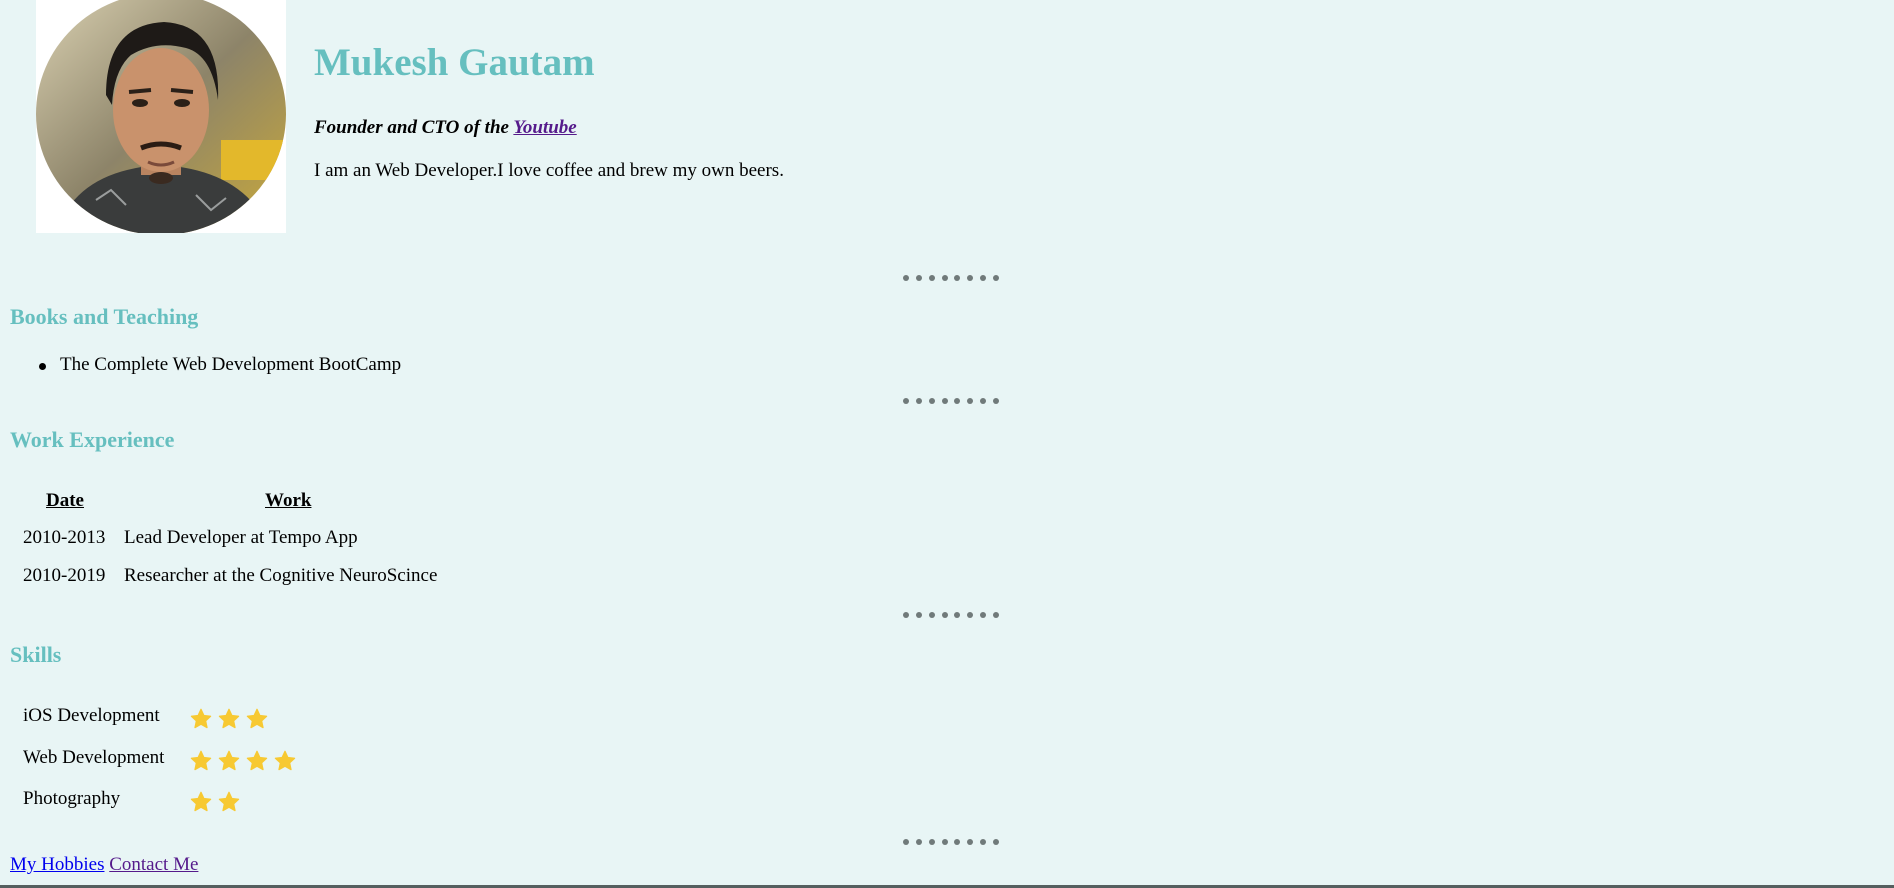 Image resolution: width=1894 pixels, height=888 pixels. Describe the element at coordinates (454, 62) in the screenshot. I see `page-title: Mukesh Gautam` at that location.